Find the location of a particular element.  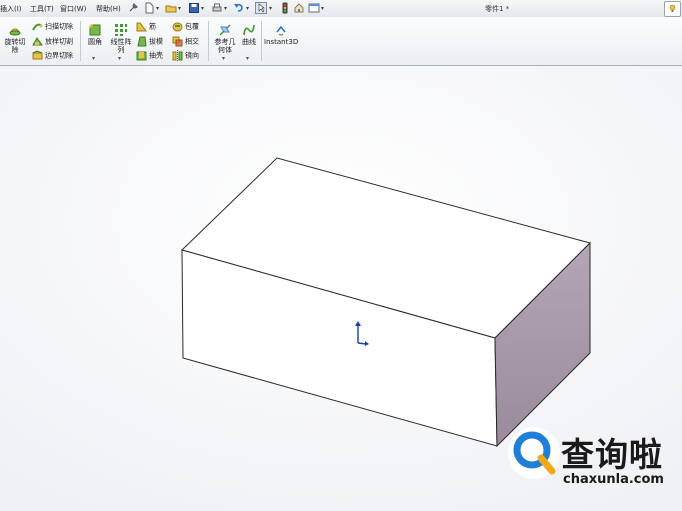

traffic-light-icon is located at coordinates (285, 8).